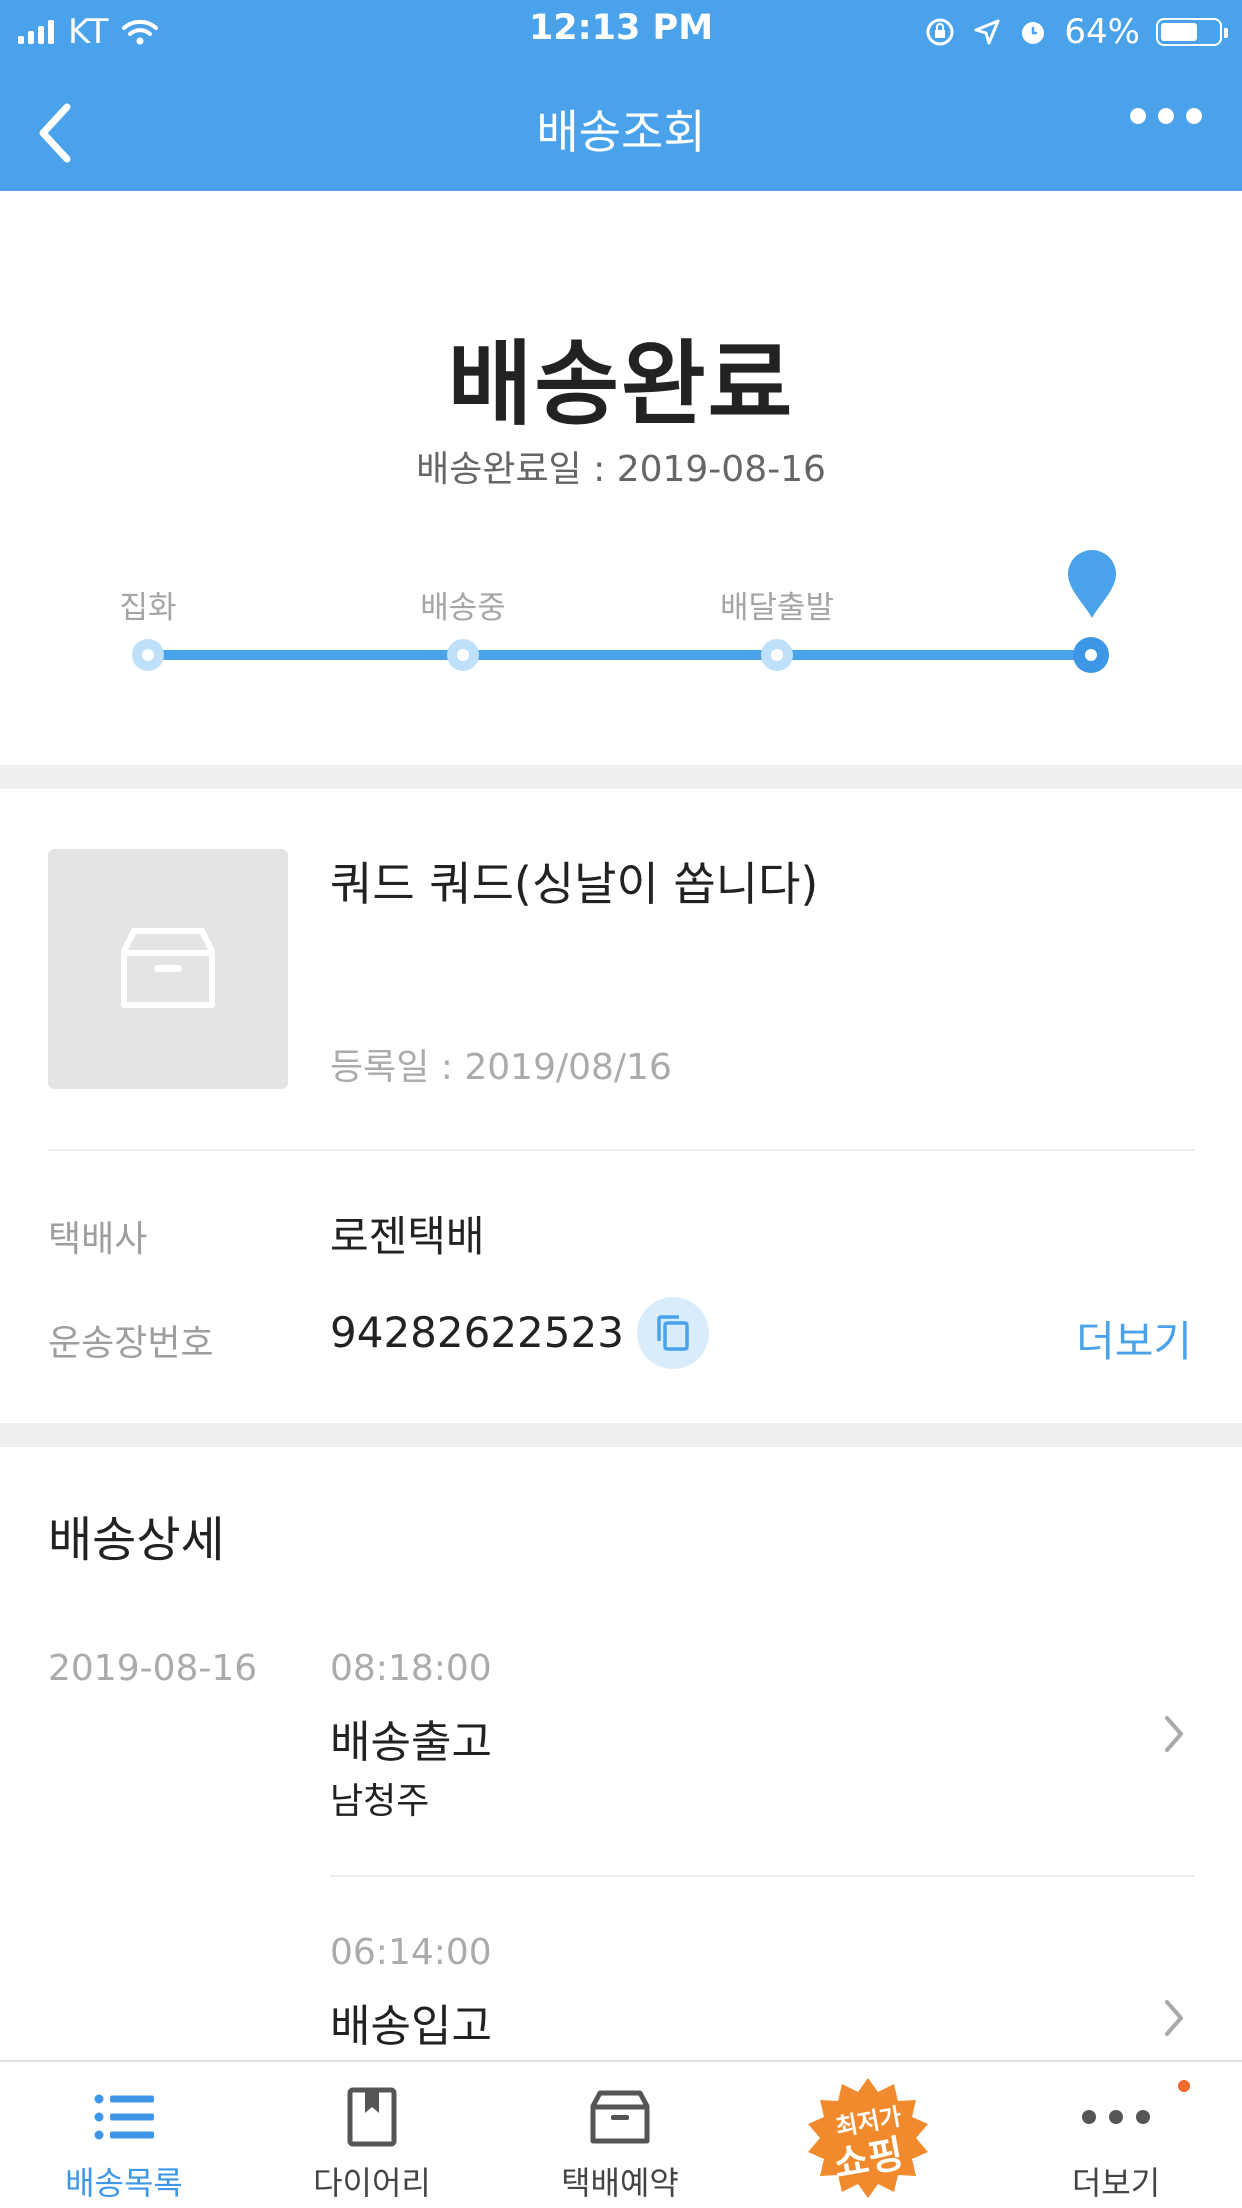 The height and width of the screenshot is (2208, 1242). Describe the element at coordinates (136, 1540) in the screenshot. I see `delivery-detail-title: 배송상세` at that location.